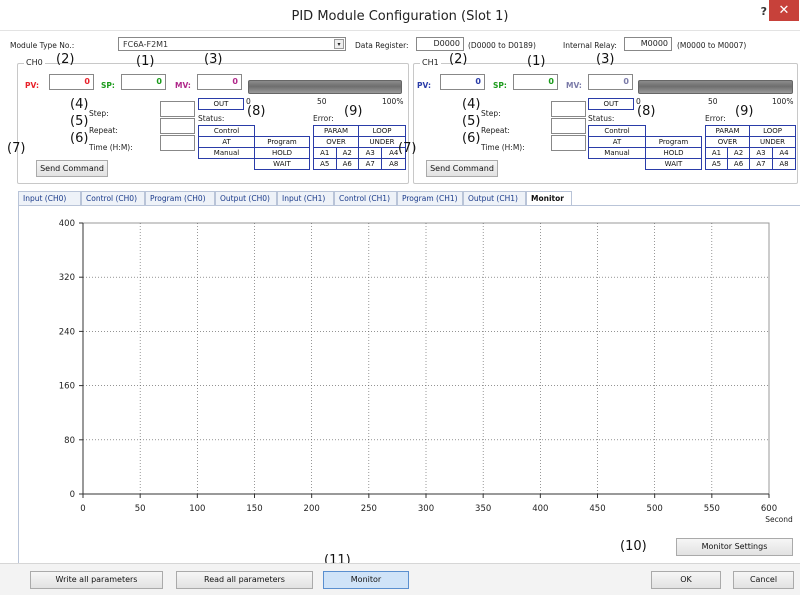 The height and width of the screenshot is (595, 800). Describe the element at coordinates (140, 509) in the screenshot. I see `x-tick-label: 50` at that location.